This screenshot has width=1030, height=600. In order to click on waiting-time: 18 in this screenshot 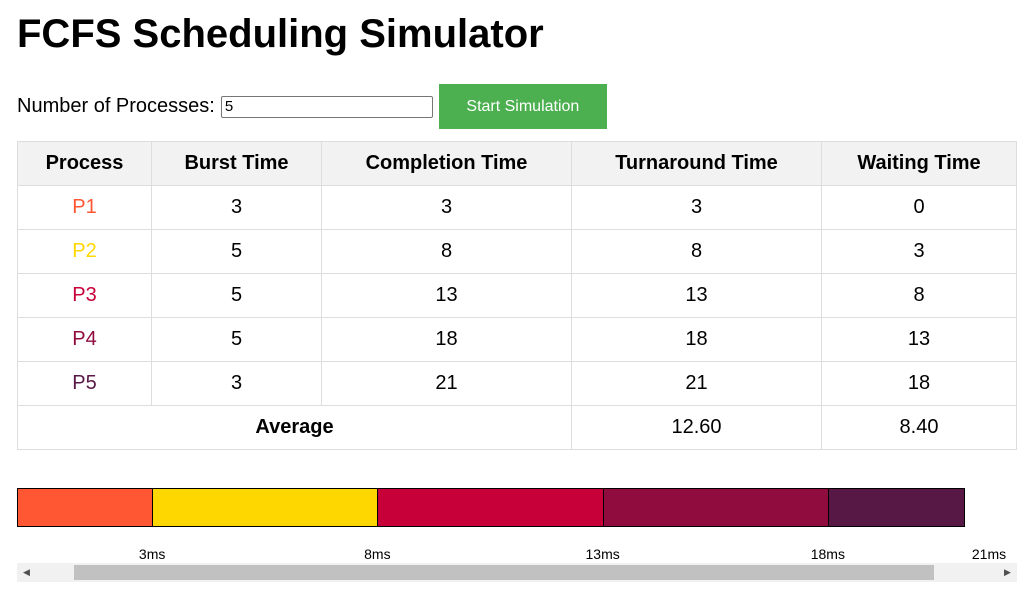, I will do `click(919, 383)`.